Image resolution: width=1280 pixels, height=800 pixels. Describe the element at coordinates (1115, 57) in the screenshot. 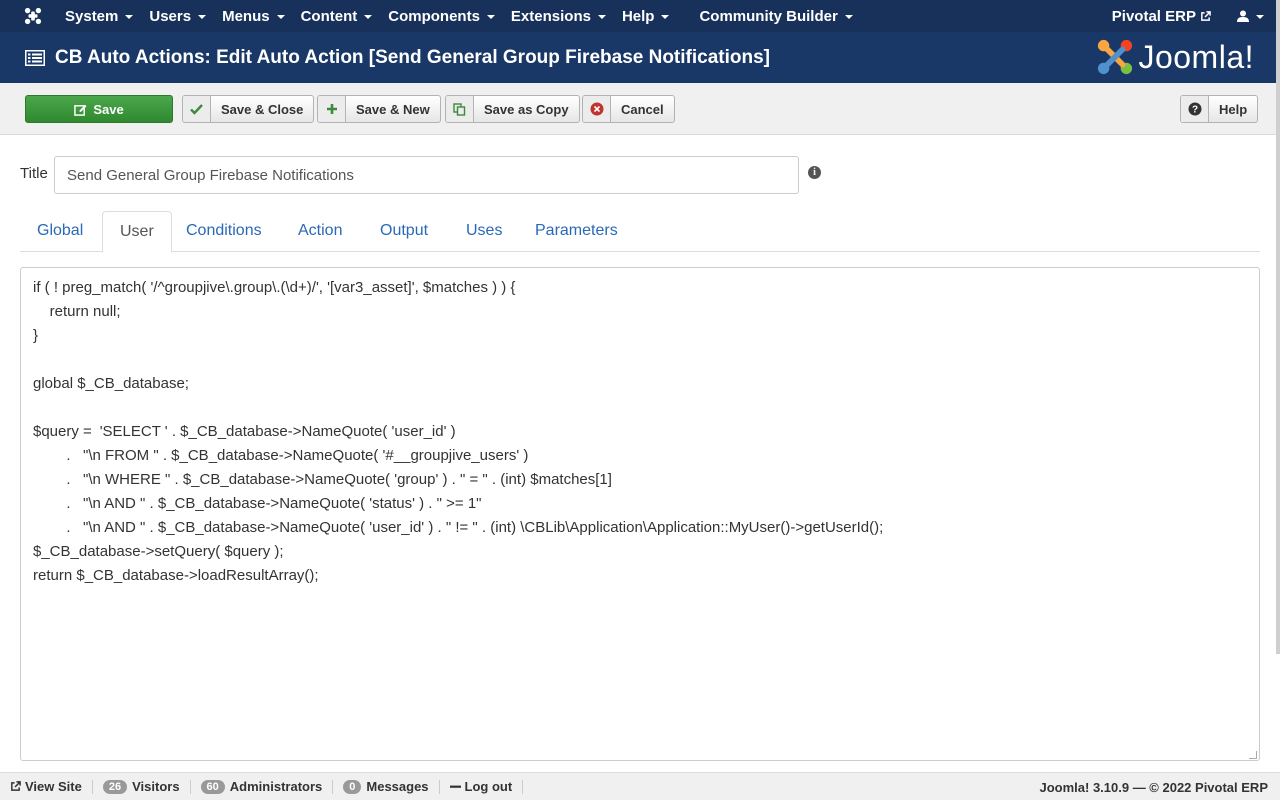

I see `joomla-logo-icon` at that location.